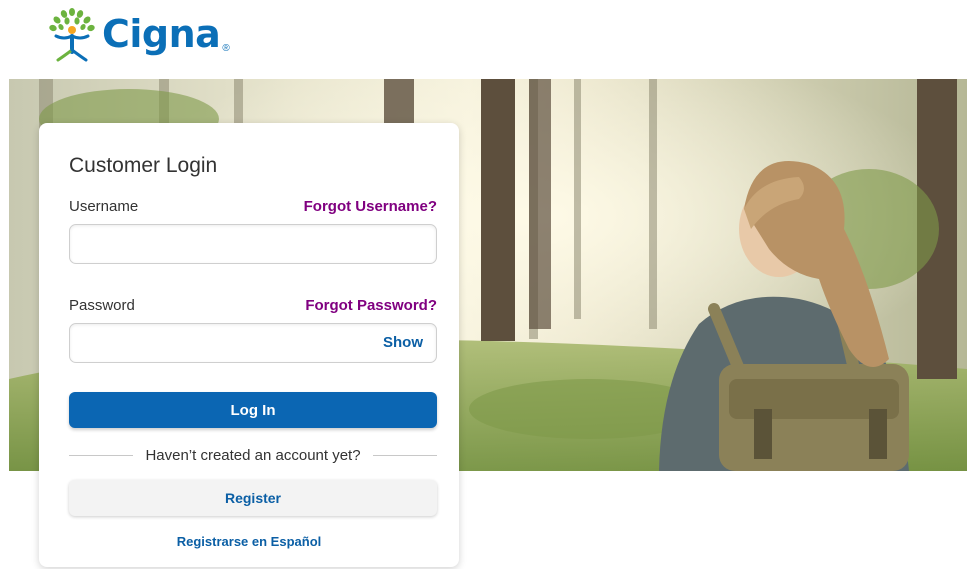 The image size is (974, 569). What do you see at coordinates (403, 342) in the screenshot?
I see `show-password-toggle: Show` at bounding box center [403, 342].